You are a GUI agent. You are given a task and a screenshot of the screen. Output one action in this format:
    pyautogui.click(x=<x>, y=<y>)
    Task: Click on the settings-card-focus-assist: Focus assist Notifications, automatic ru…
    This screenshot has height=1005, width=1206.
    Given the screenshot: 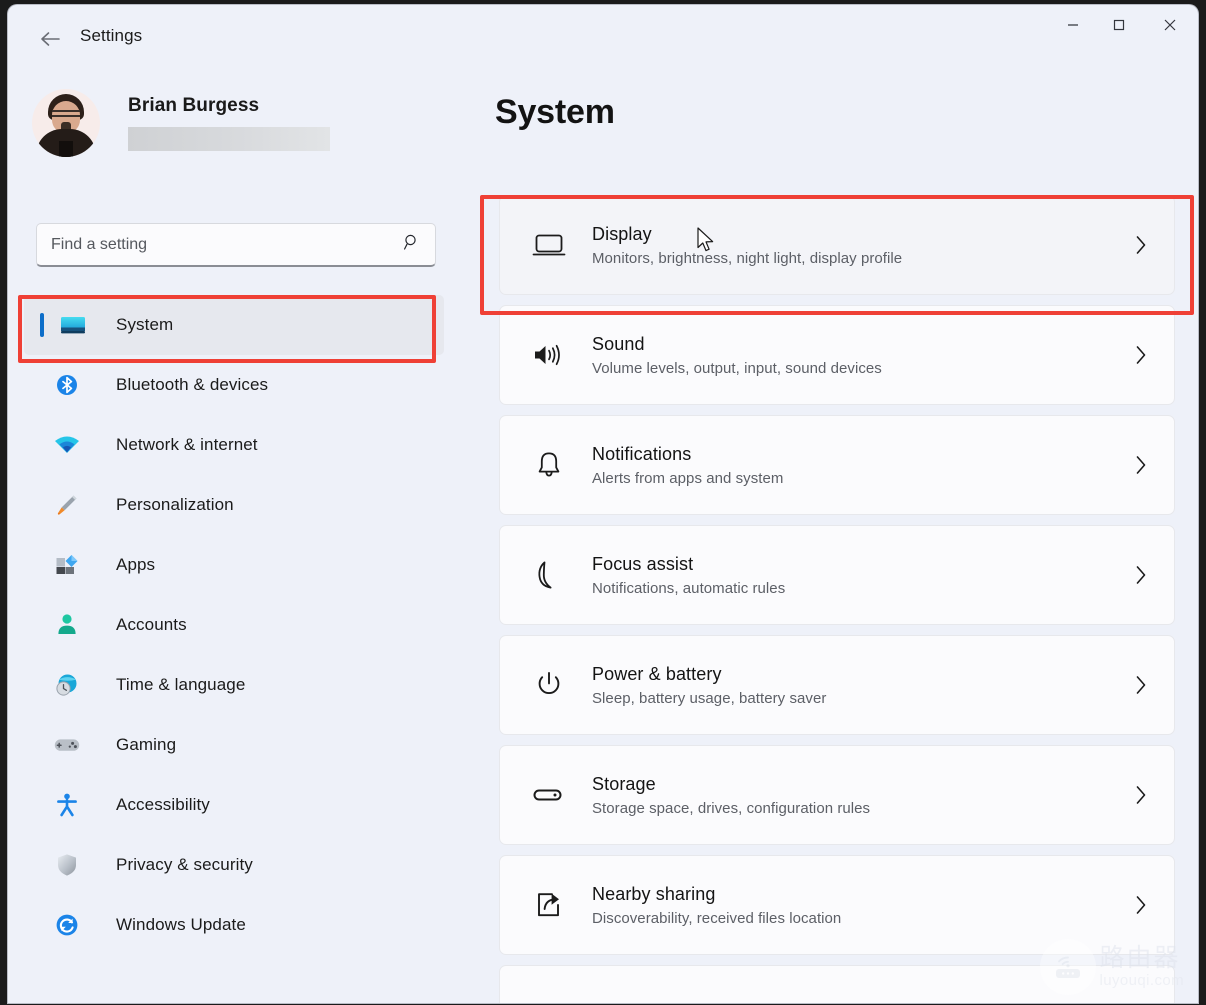 What is the action you would take?
    pyautogui.click(x=837, y=575)
    